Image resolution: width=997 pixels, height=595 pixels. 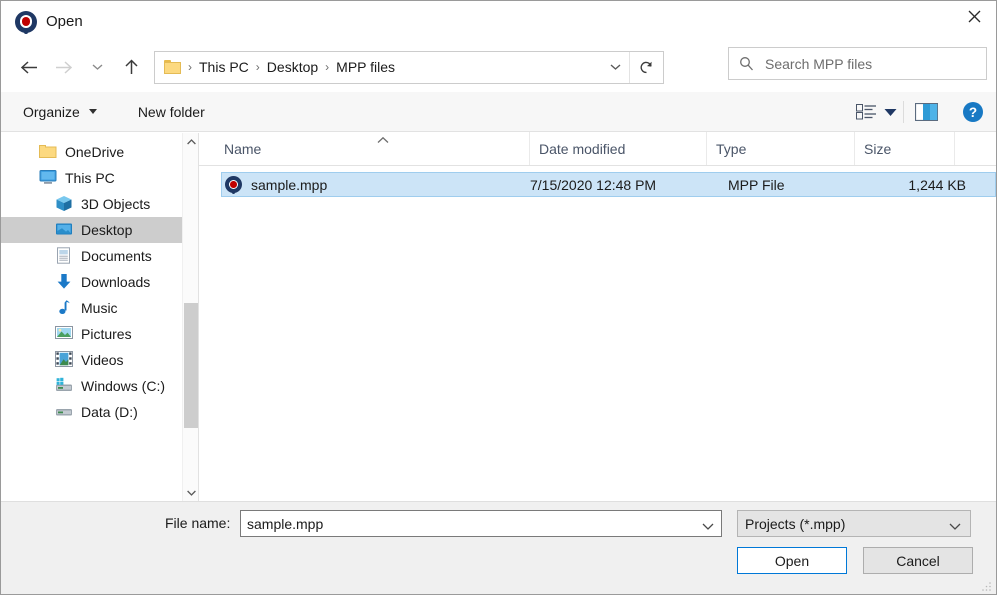 What do you see at coordinates (975, 148) in the screenshot?
I see `column-header-spacer` at bounding box center [975, 148].